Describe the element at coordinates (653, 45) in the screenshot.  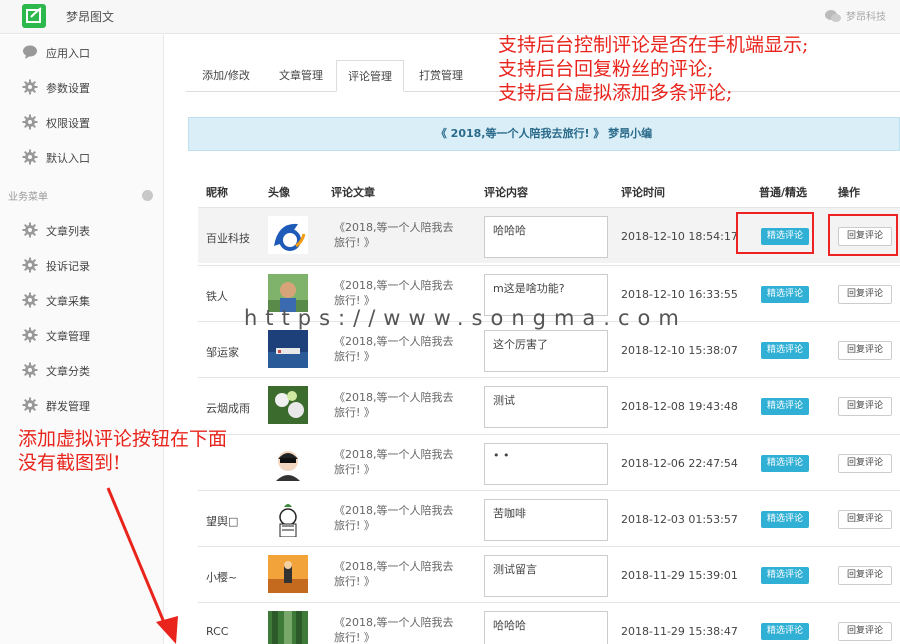
I see `annotation-line: 支持后台控制评论是否在手机端显示;` at that location.